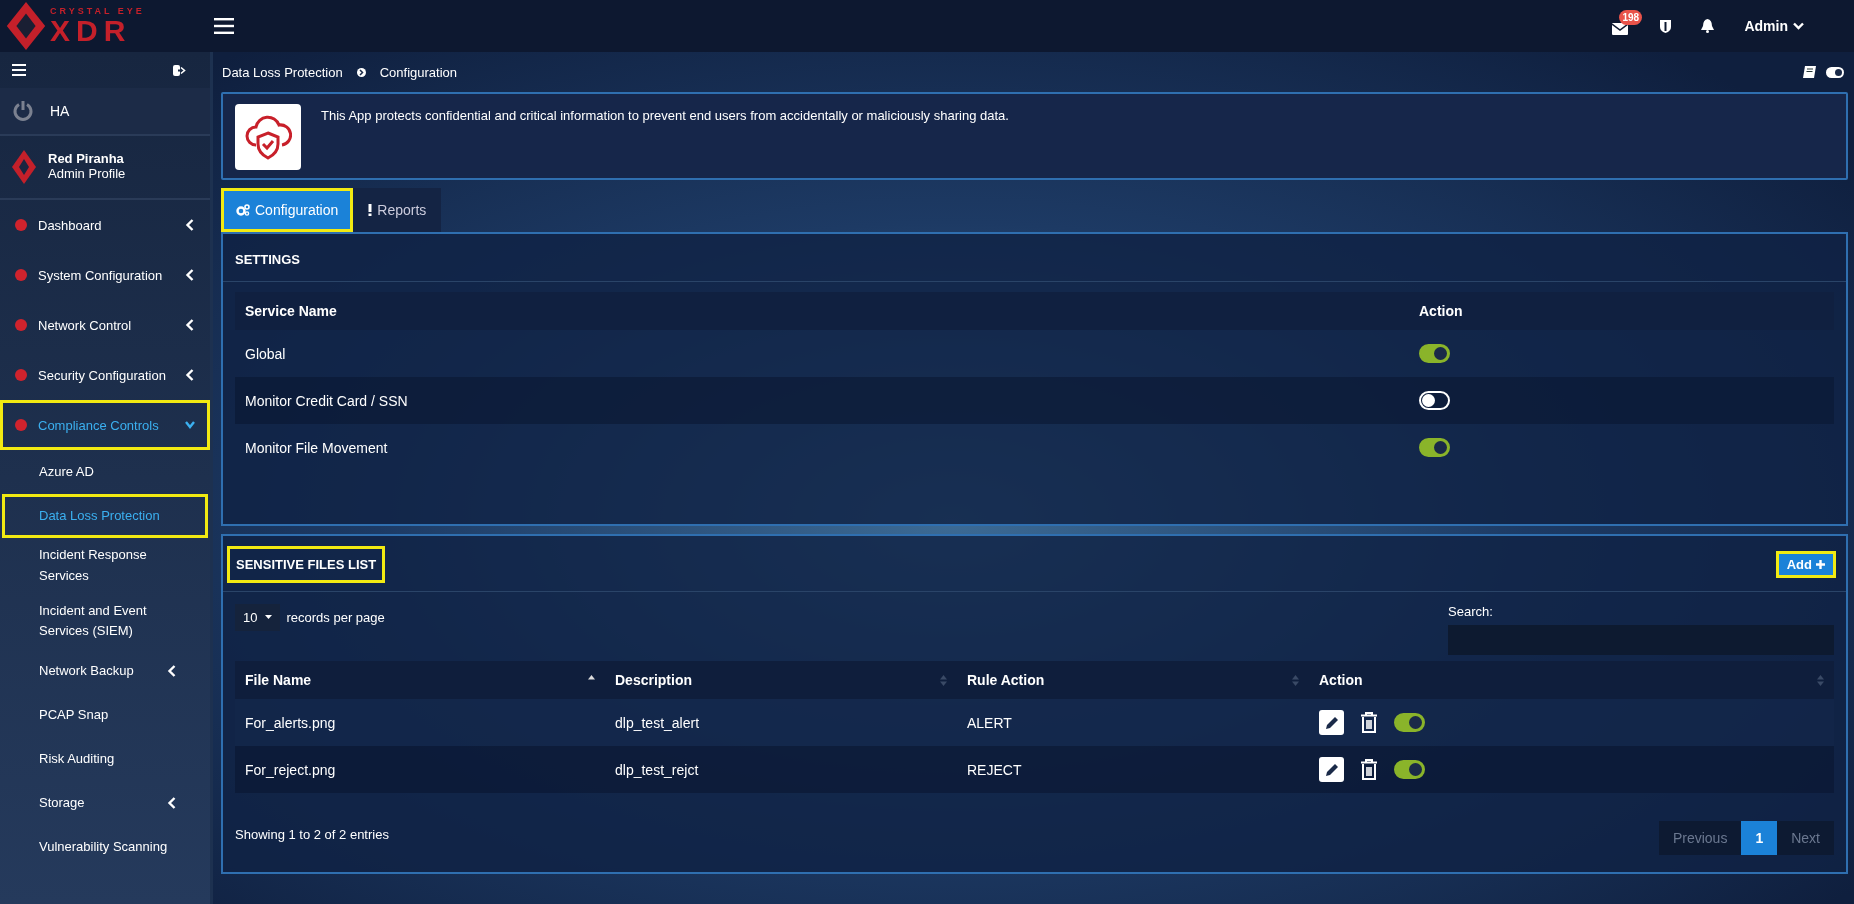 This screenshot has height=904, width=1854. I want to click on sidebar-subitem: Risk Auditing, so click(105, 759).